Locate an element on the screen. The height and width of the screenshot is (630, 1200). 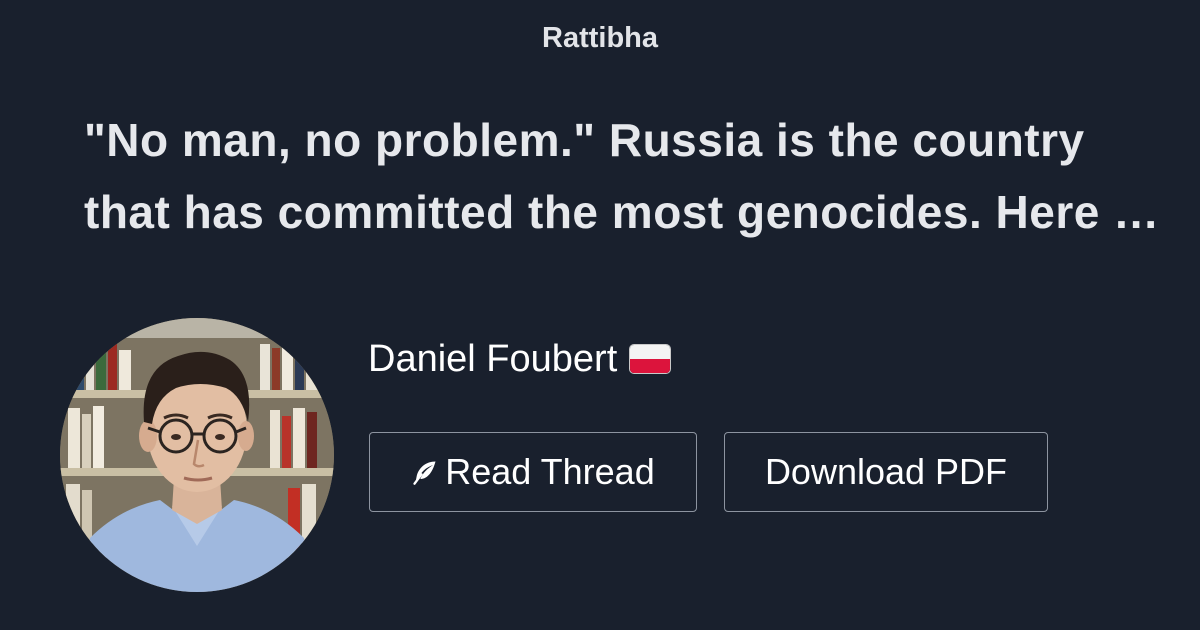
read-thread-button: Read Thread is located at coordinates (533, 472).